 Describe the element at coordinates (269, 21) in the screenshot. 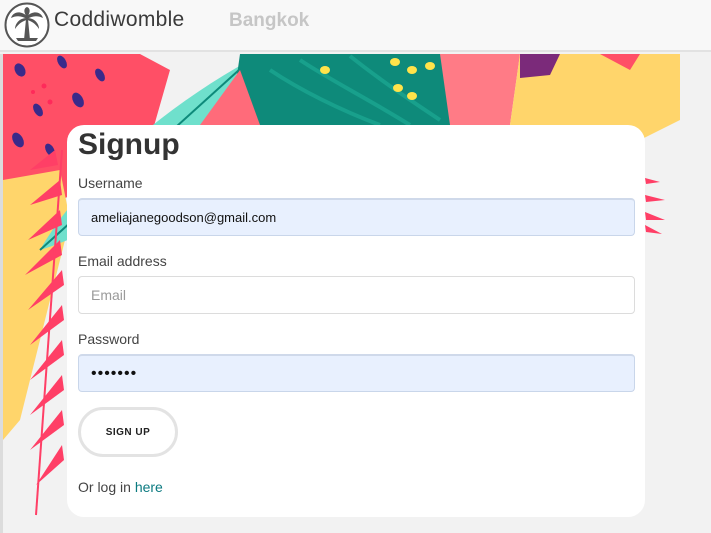

I see `nav-link-city: Bangkok` at that location.